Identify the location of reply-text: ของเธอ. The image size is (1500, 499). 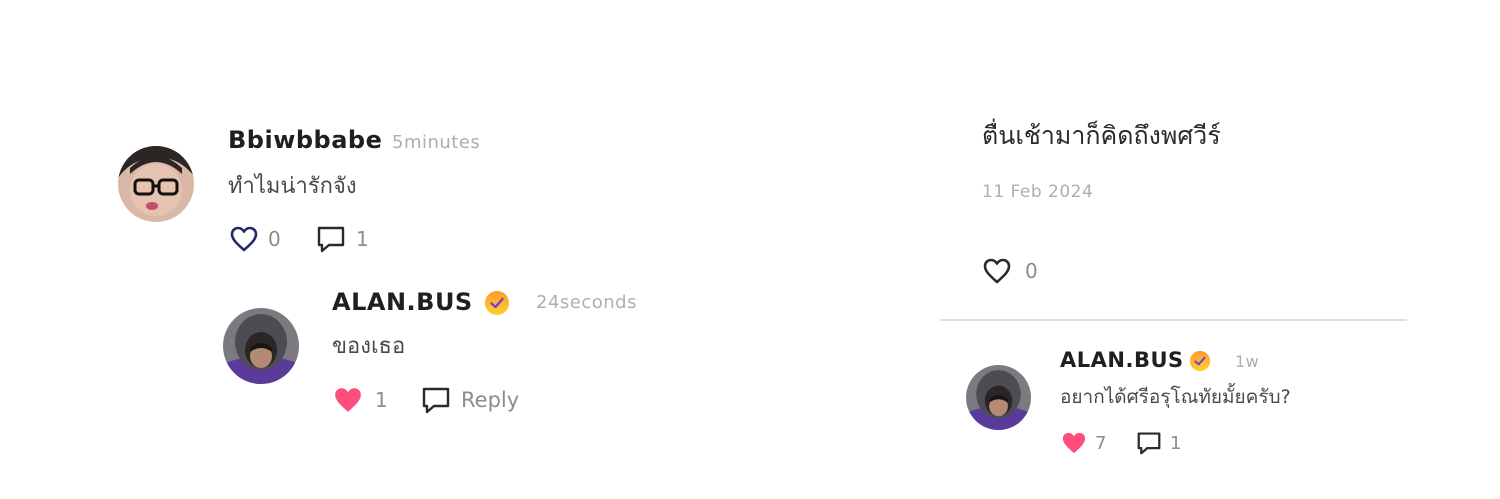
(369, 346).